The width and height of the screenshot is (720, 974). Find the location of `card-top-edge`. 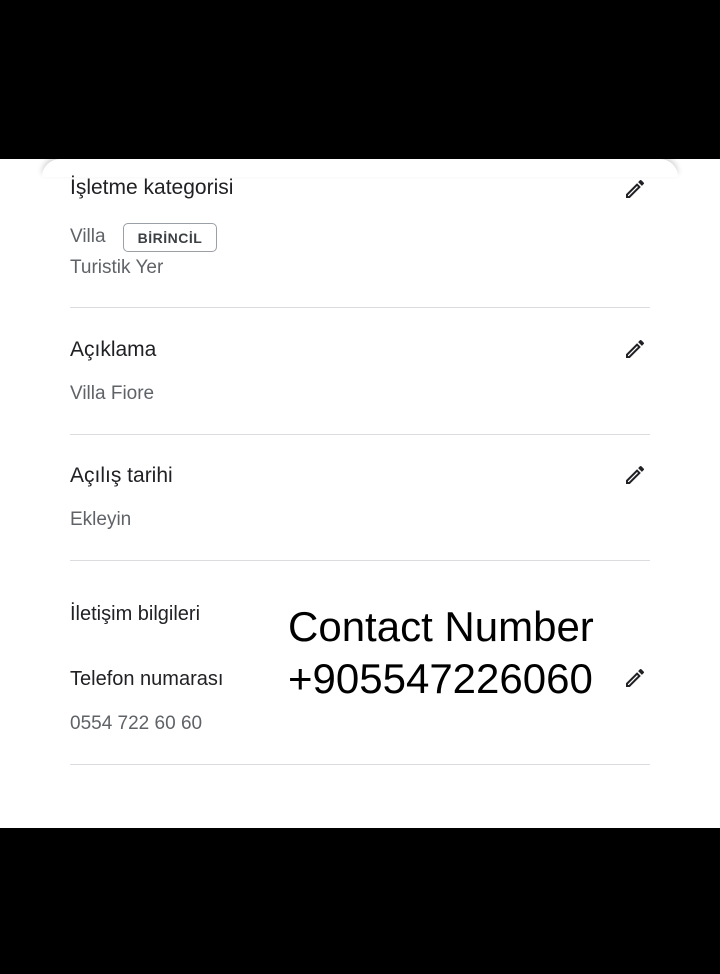

card-top-edge is located at coordinates (360, 168).